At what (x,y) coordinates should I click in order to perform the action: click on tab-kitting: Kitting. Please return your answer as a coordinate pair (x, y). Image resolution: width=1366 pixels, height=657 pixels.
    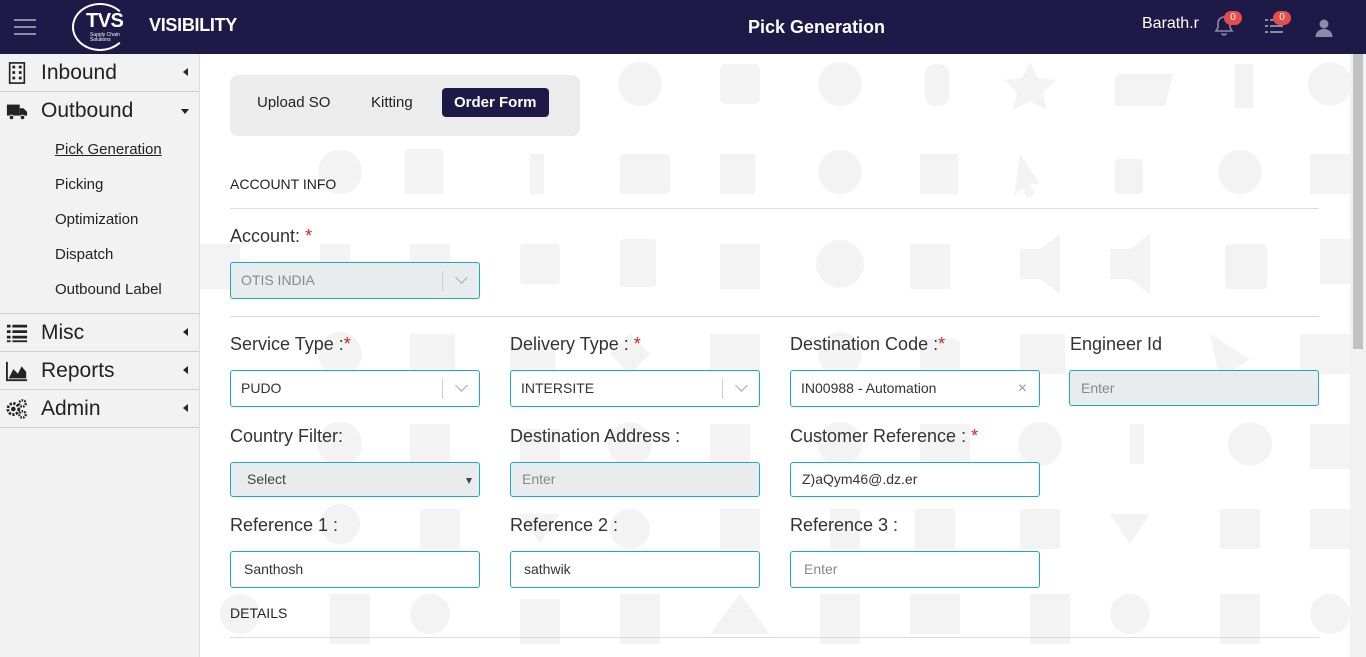
    Looking at the image, I should click on (392, 102).